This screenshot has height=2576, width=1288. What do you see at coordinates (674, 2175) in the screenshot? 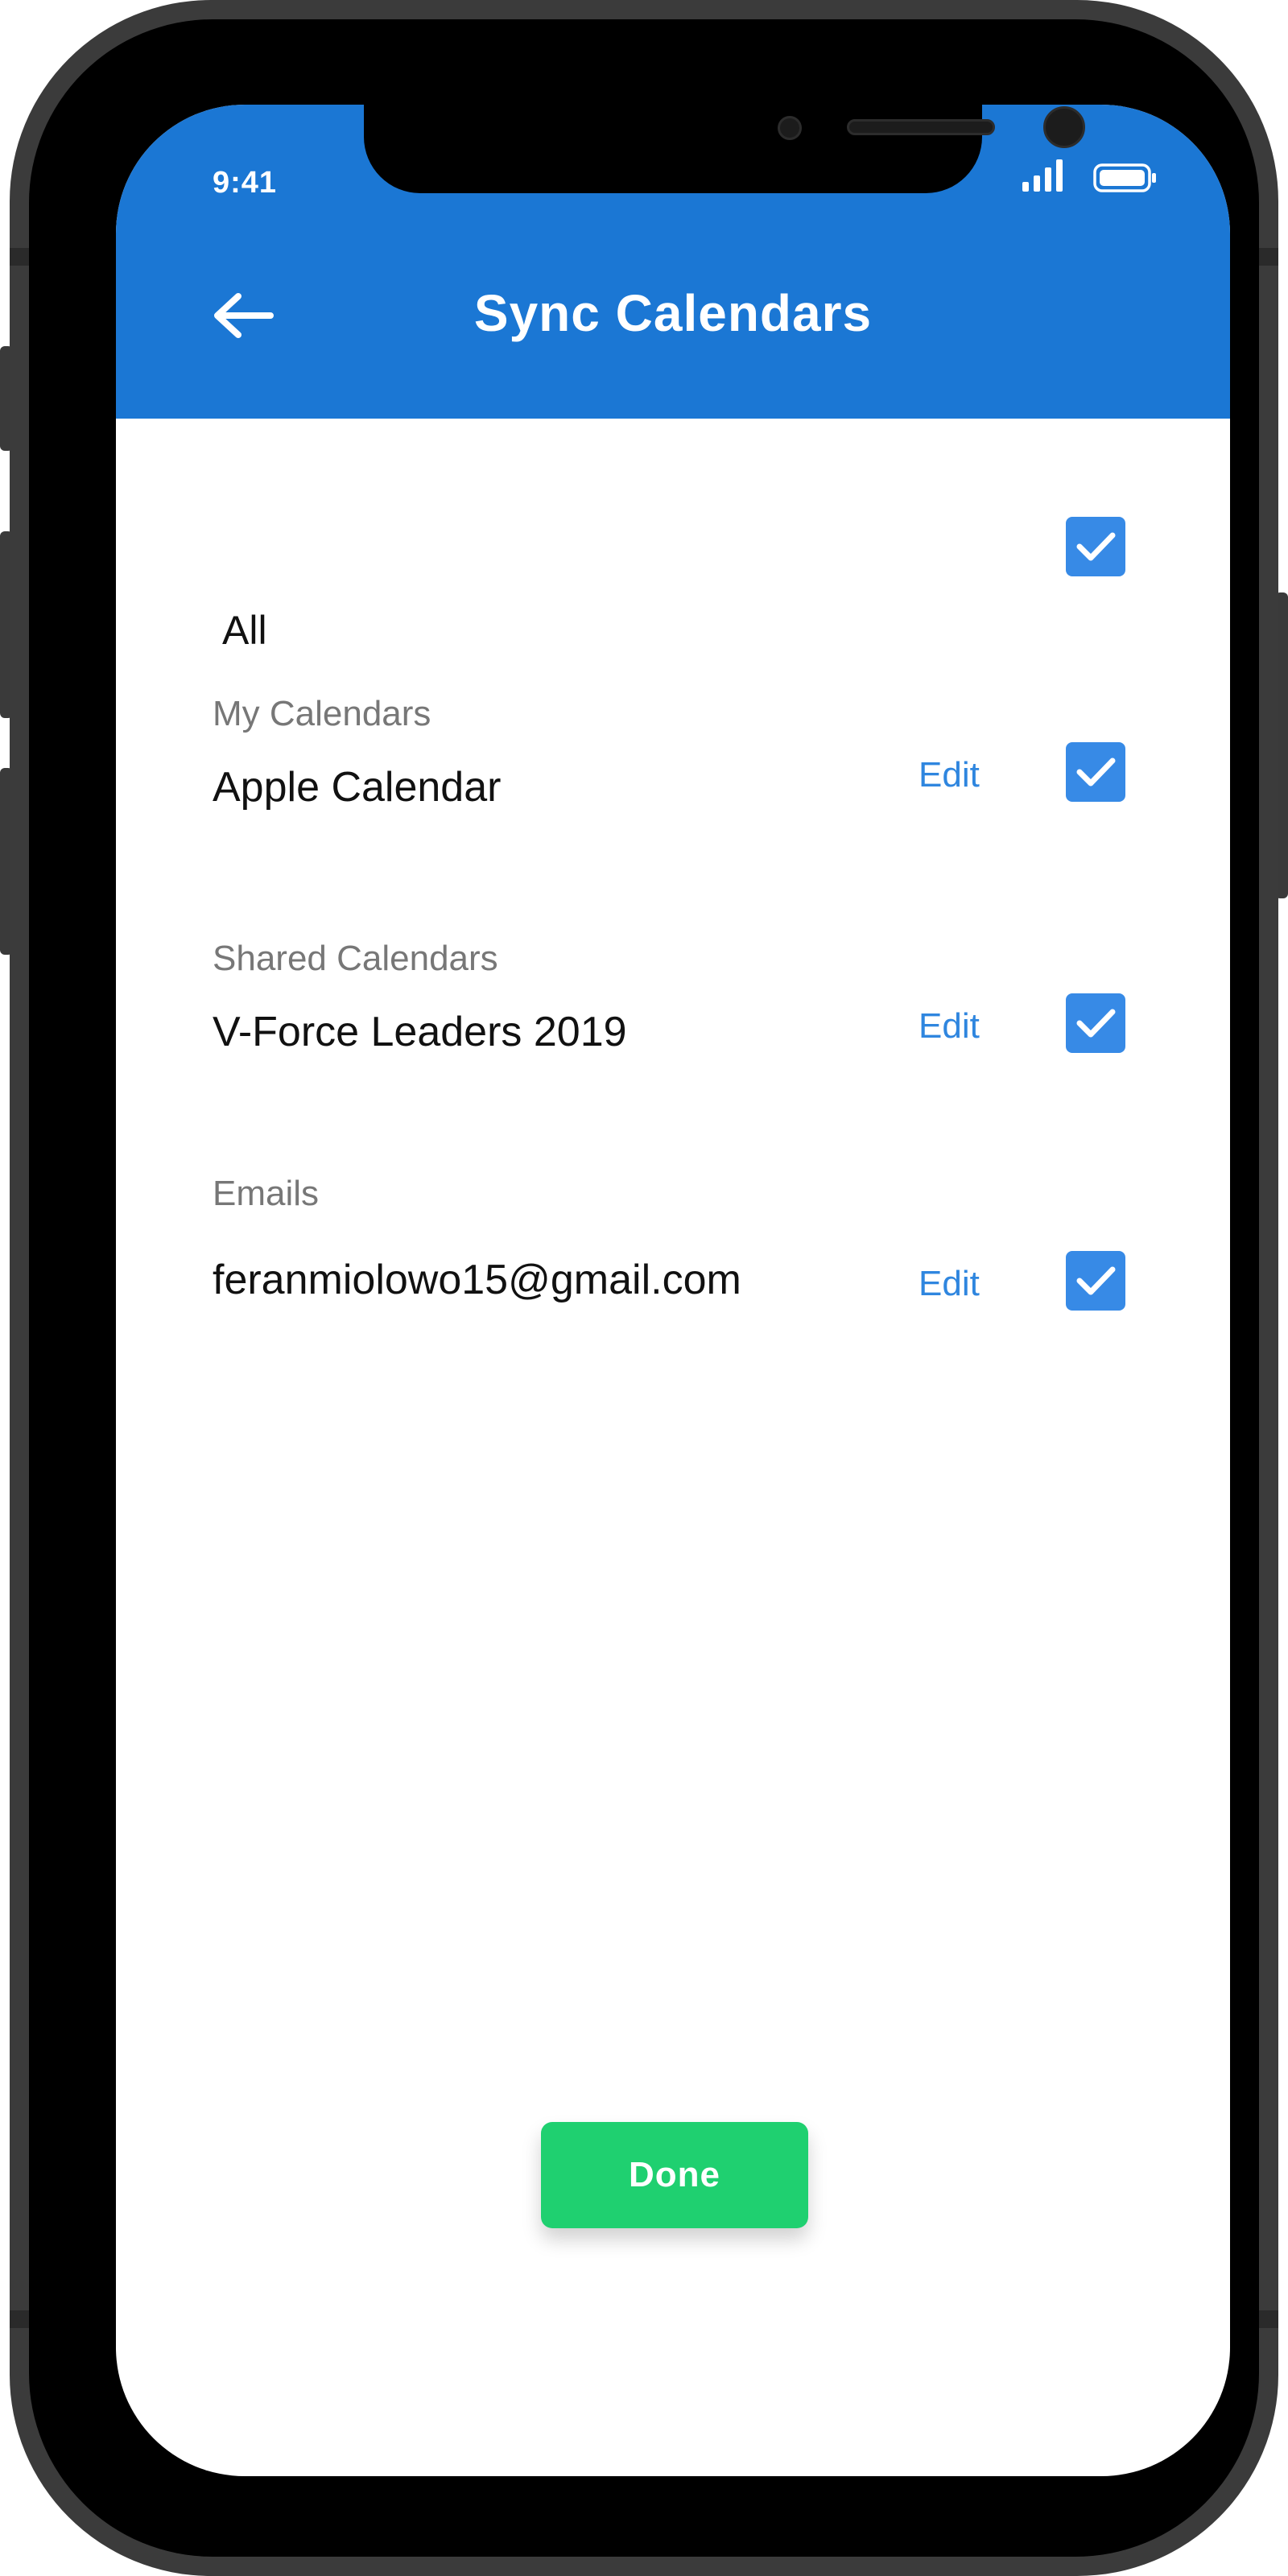
I see `done-button: Done` at bounding box center [674, 2175].